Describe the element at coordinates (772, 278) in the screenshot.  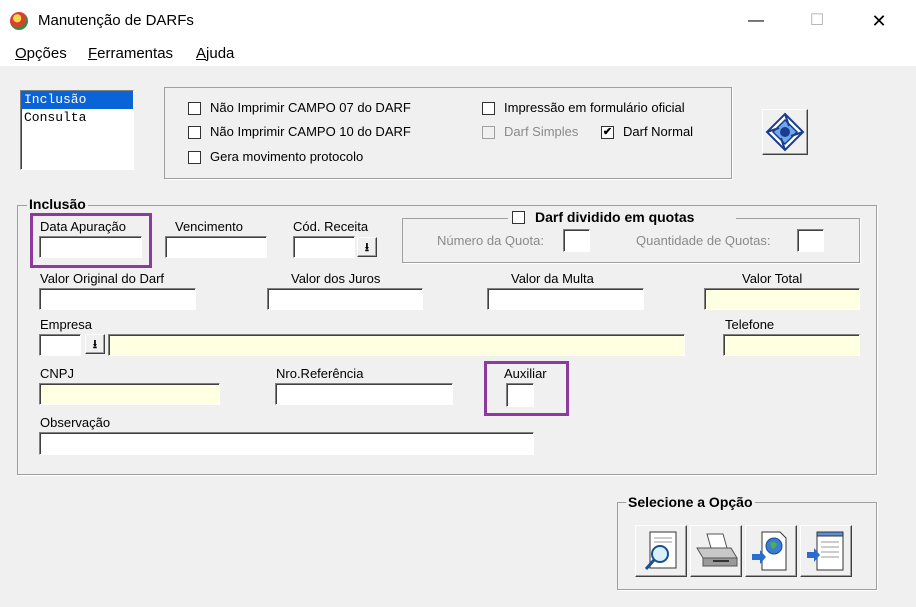
I see `valor-total-label: Valor Total` at that location.